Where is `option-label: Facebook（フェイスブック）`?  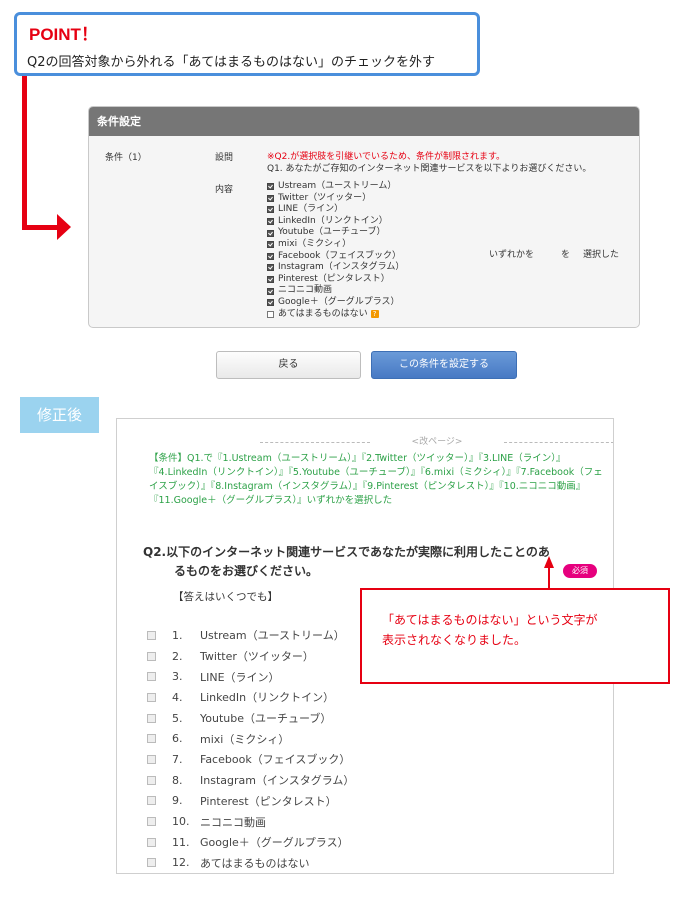
option-label: Facebook（フェイスブック） is located at coordinates (340, 255).